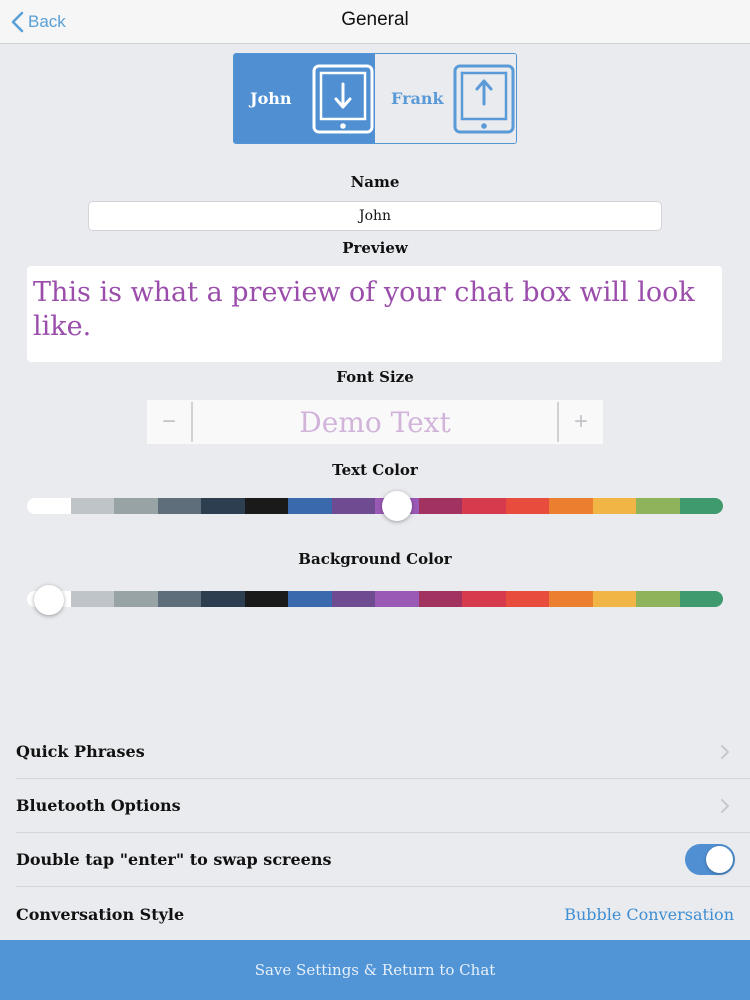  Describe the element at coordinates (169, 422) in the screenshot. I see `font-size-decrease-button: −` at that location.